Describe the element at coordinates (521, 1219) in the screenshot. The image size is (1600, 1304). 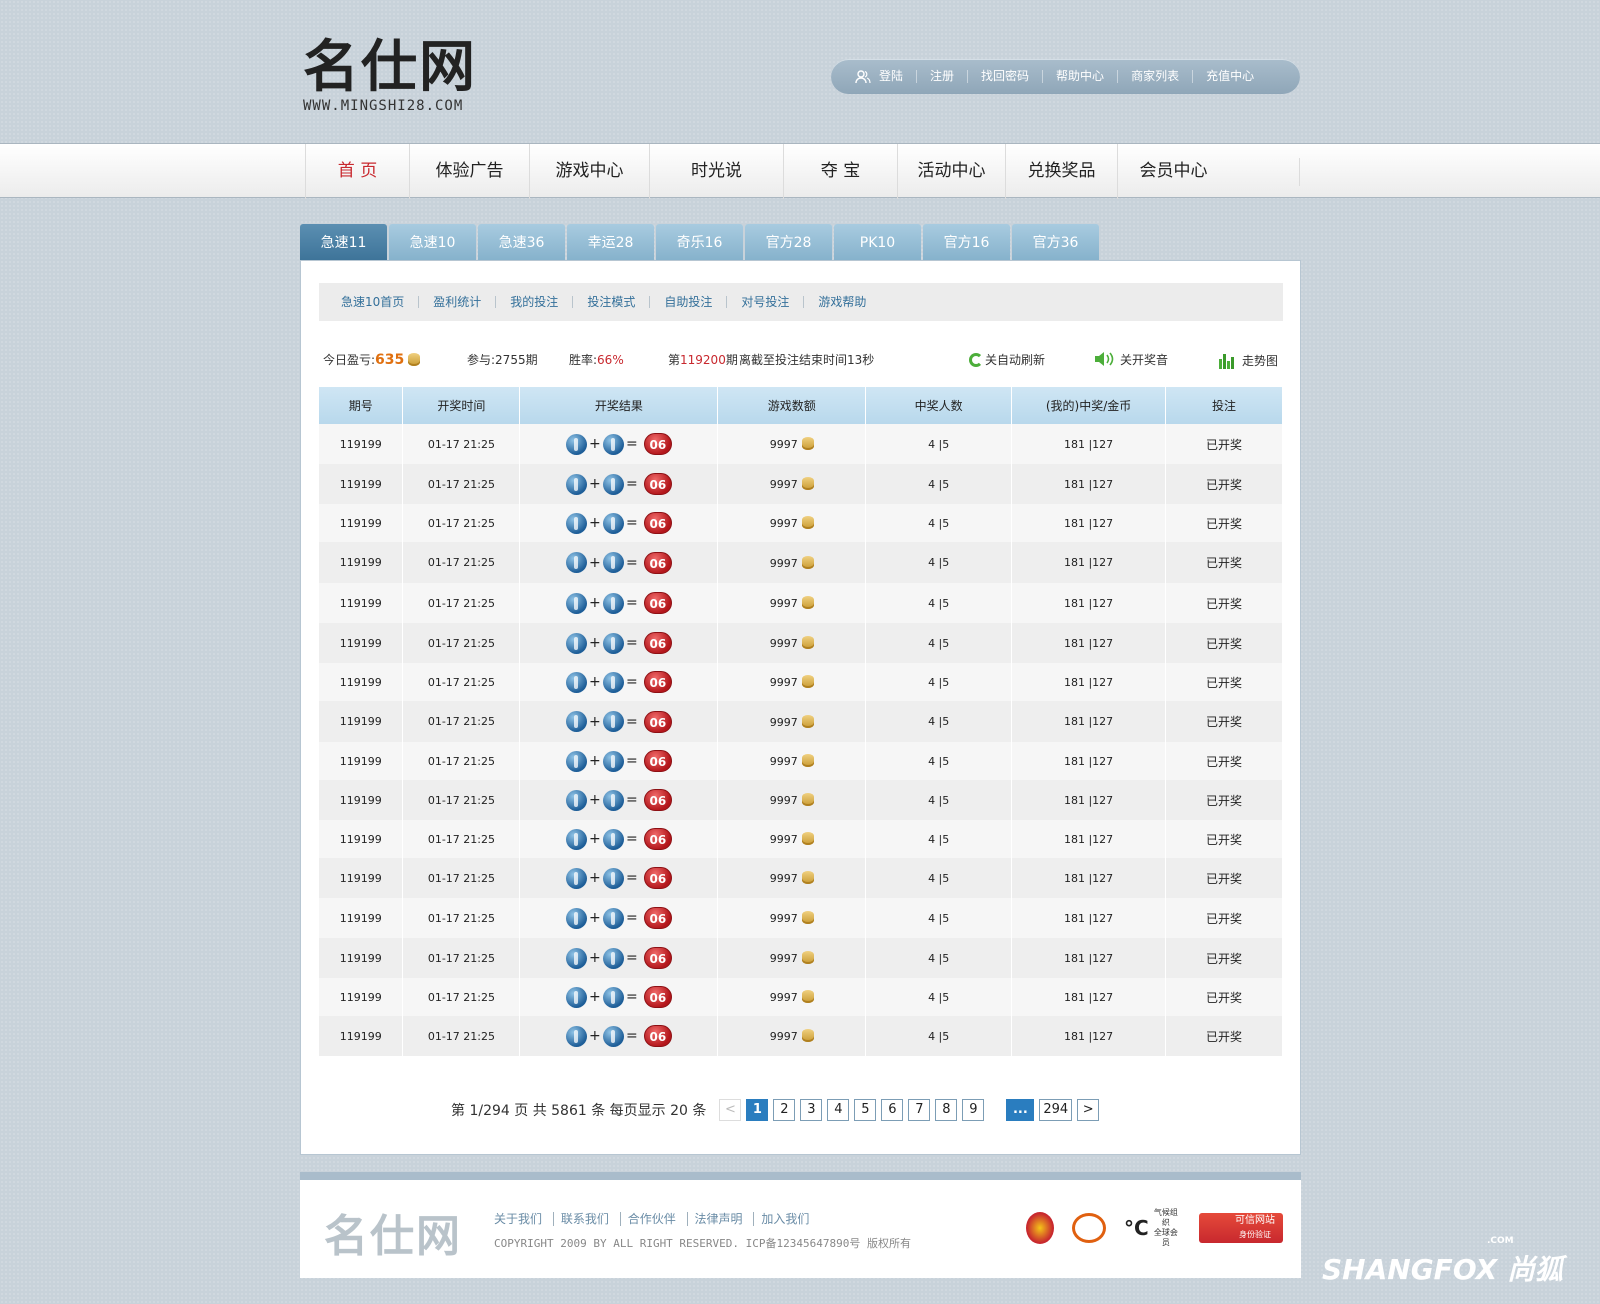
I see `footer-about: 关于我们` at that location.